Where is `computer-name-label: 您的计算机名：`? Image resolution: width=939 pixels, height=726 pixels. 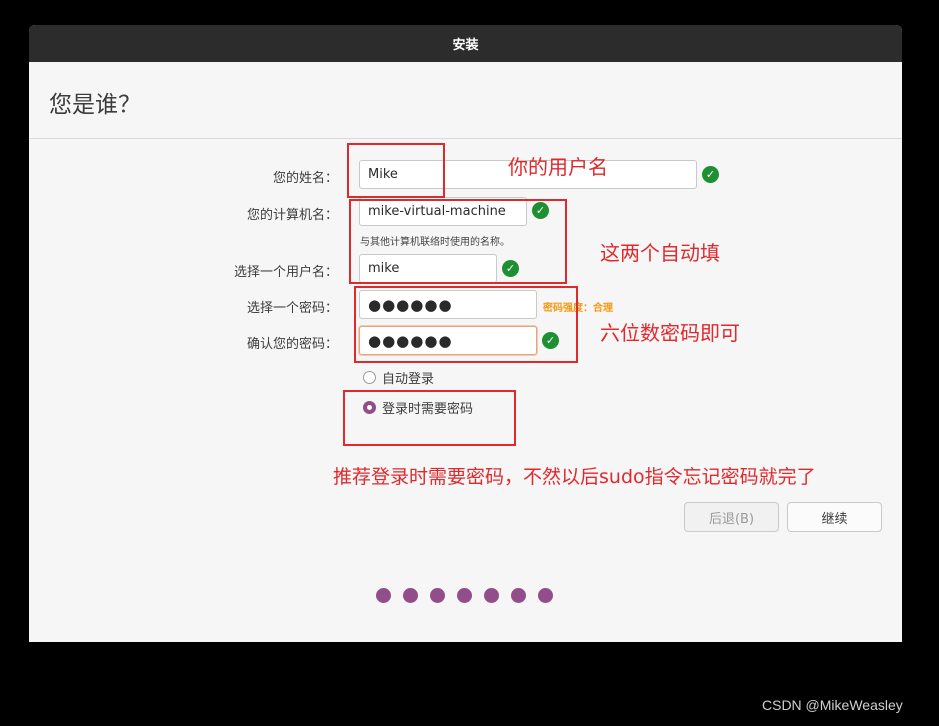 computer-name-label: 您的计算机名： is located at coordinates (292, 215).